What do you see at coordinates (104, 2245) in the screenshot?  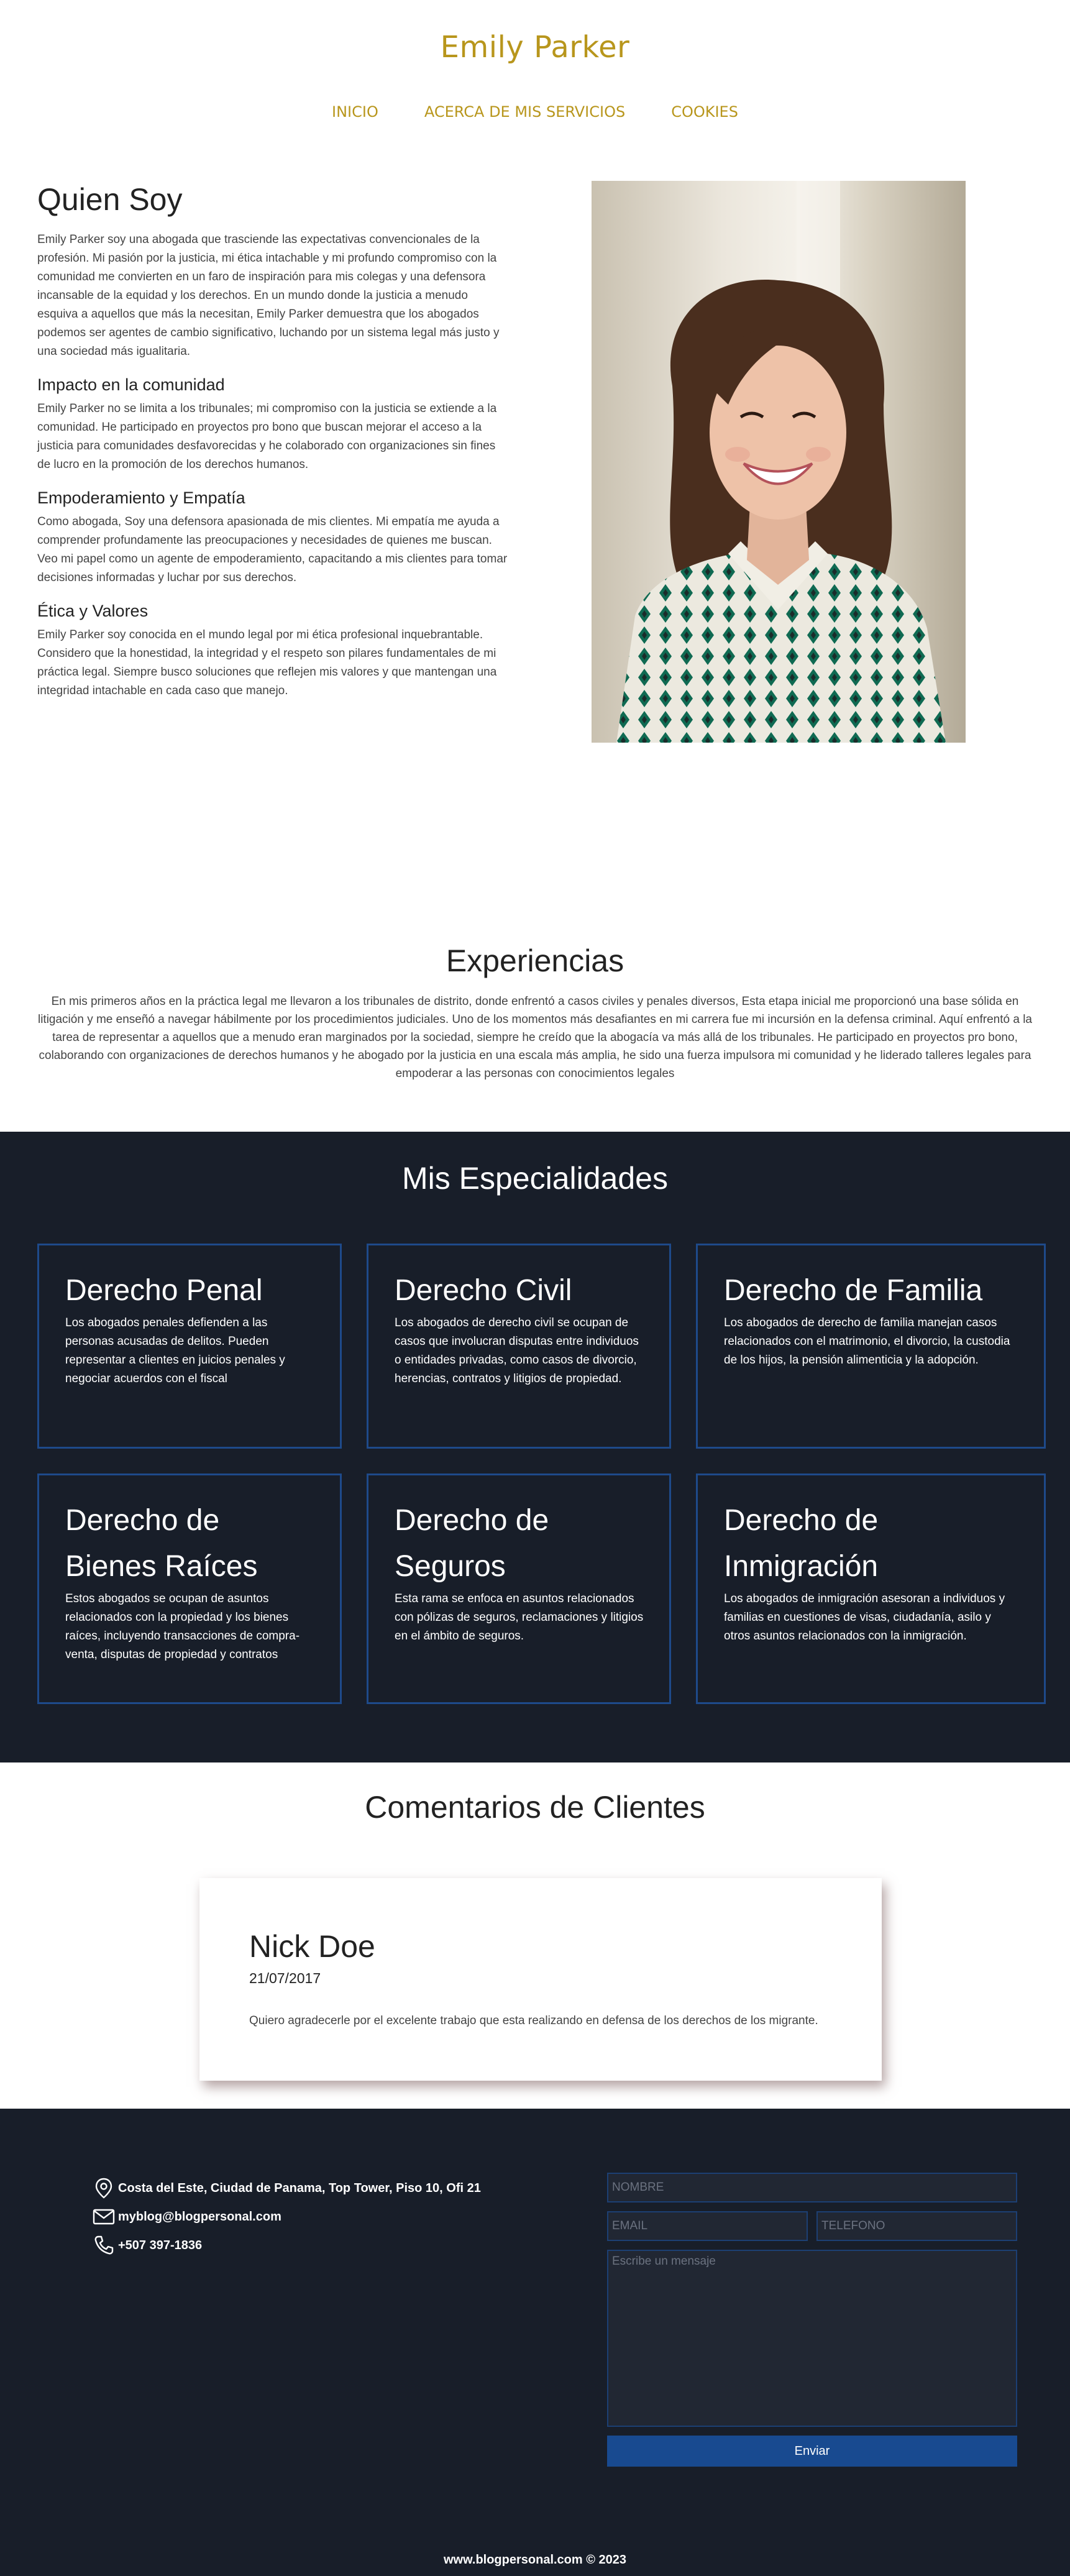 I see `phone-icon` at bounding box center [104, 2245].